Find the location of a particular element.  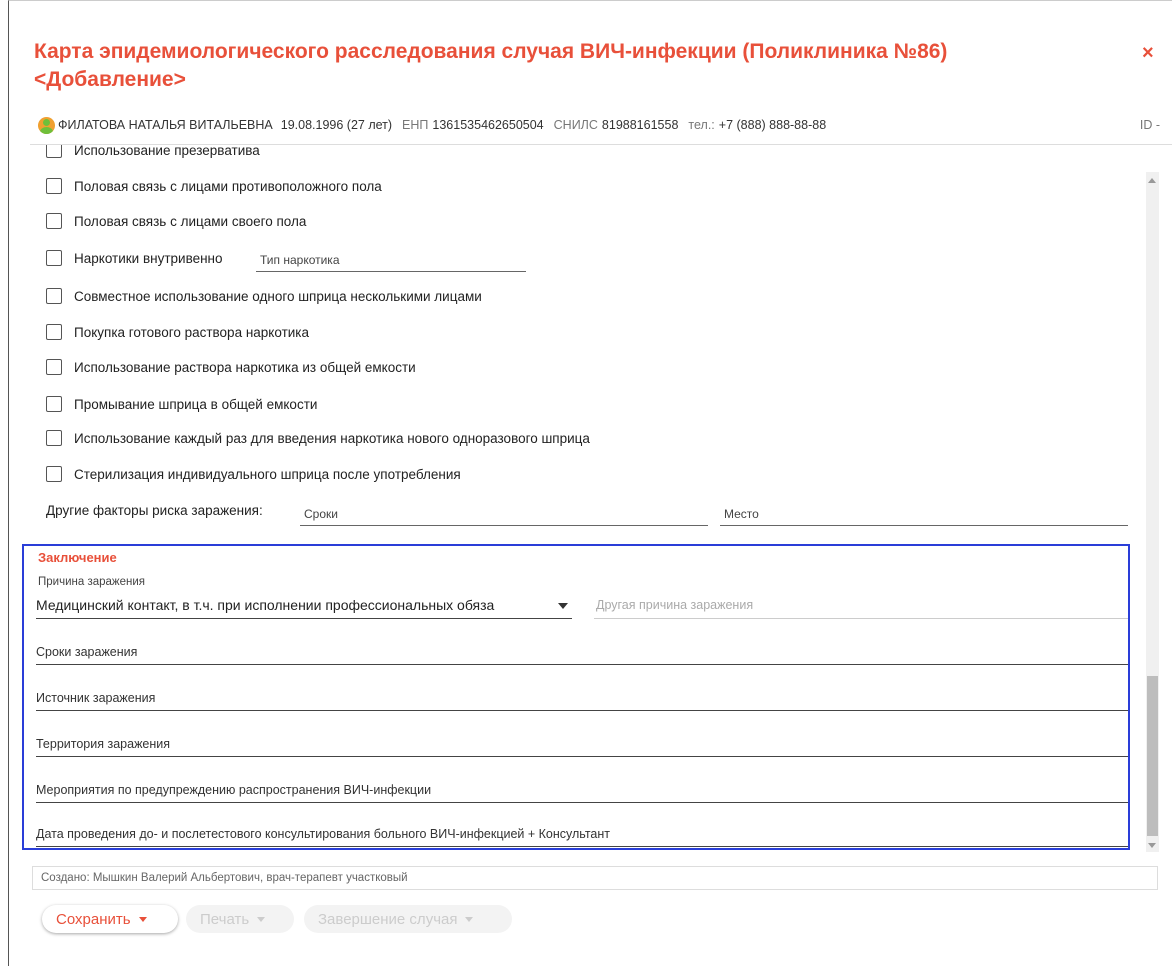

infection-source-field: Источник заражения is located at coordinates (582, 697).